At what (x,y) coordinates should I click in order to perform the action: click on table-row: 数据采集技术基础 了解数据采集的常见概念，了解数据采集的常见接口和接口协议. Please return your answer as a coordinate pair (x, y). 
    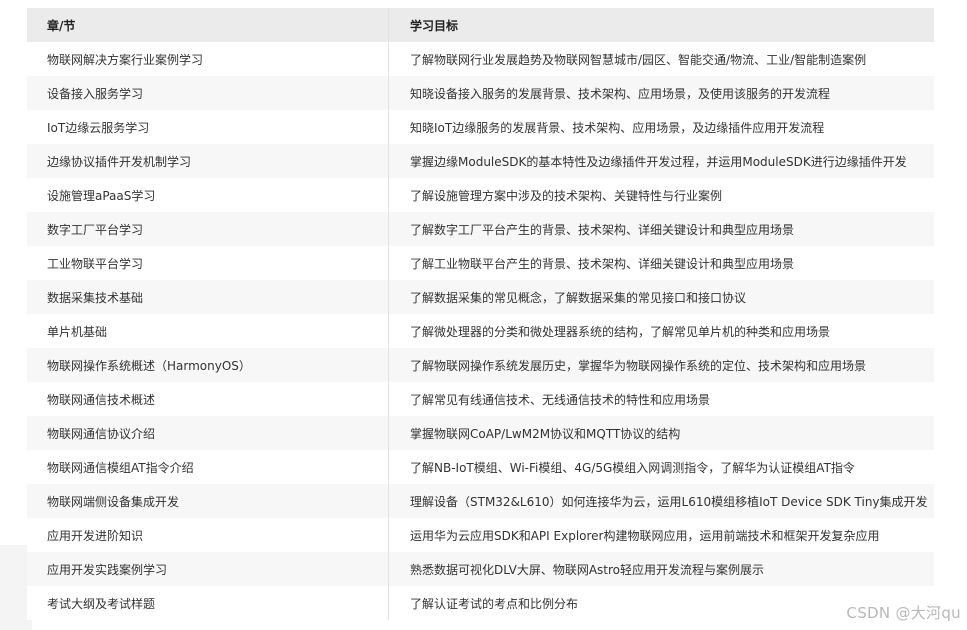
    Looking at the image, I should click on (480, 297).